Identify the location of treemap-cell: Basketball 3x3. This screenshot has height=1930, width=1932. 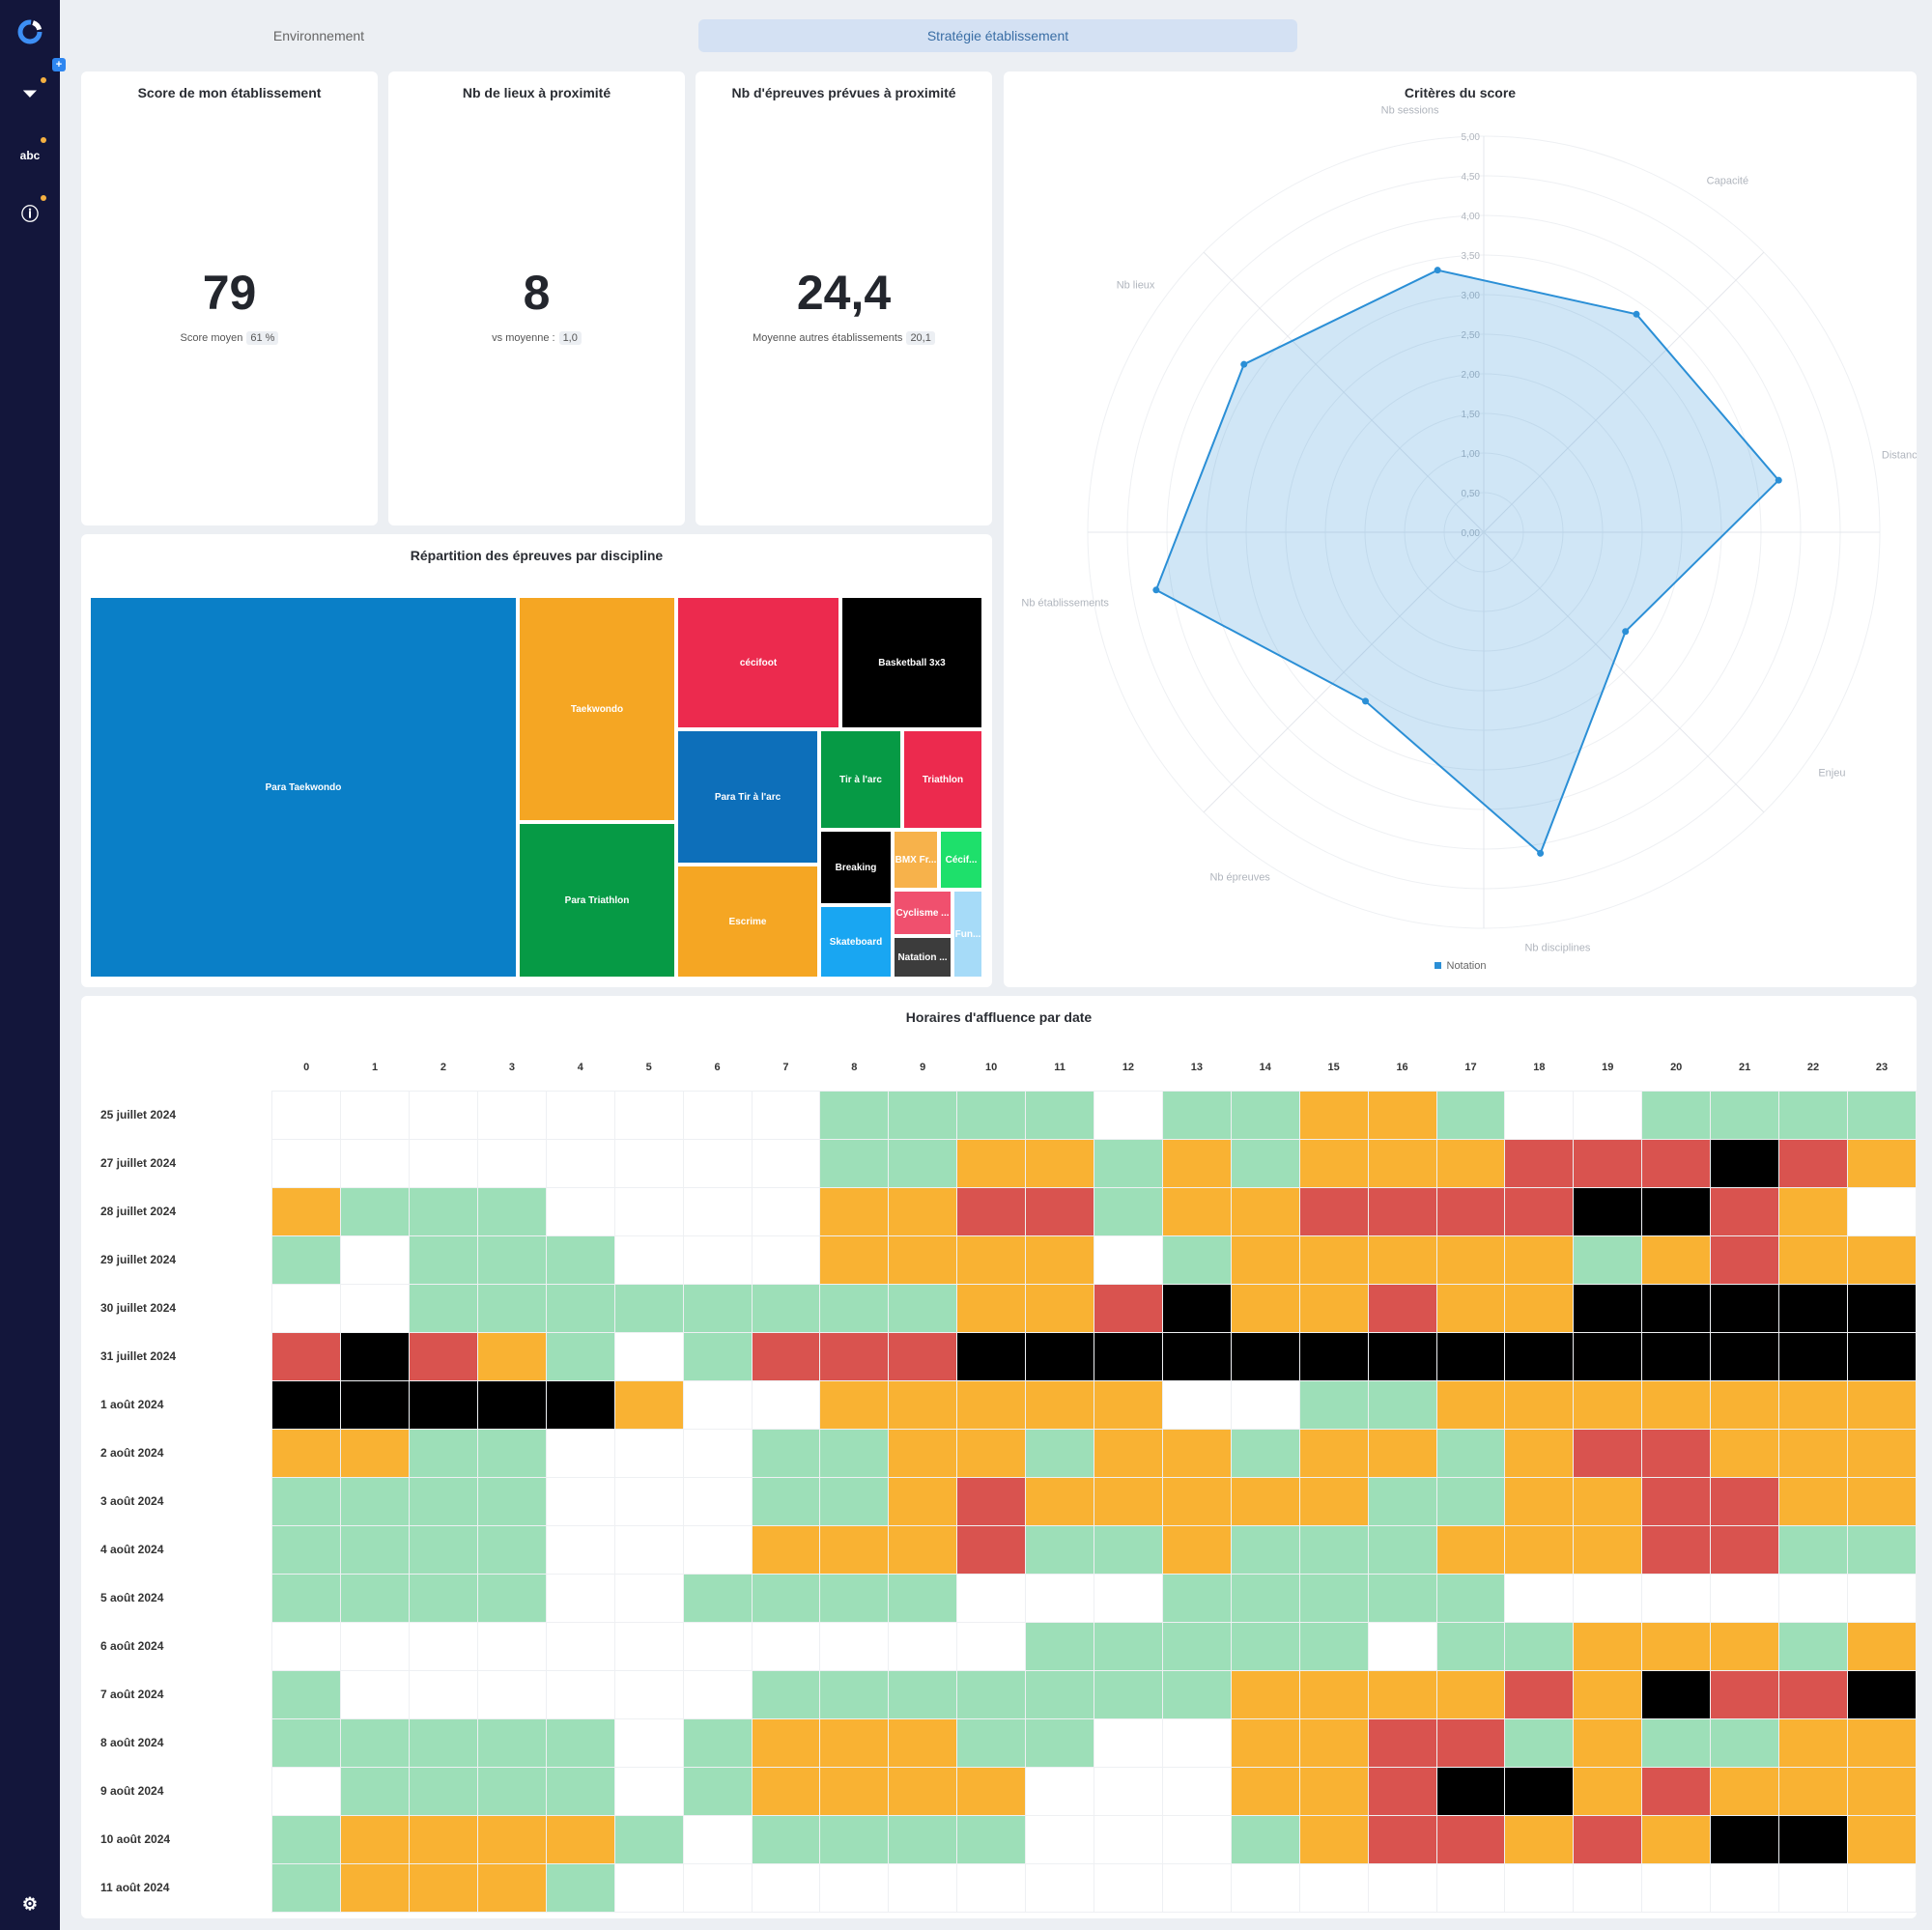
(911, 663).